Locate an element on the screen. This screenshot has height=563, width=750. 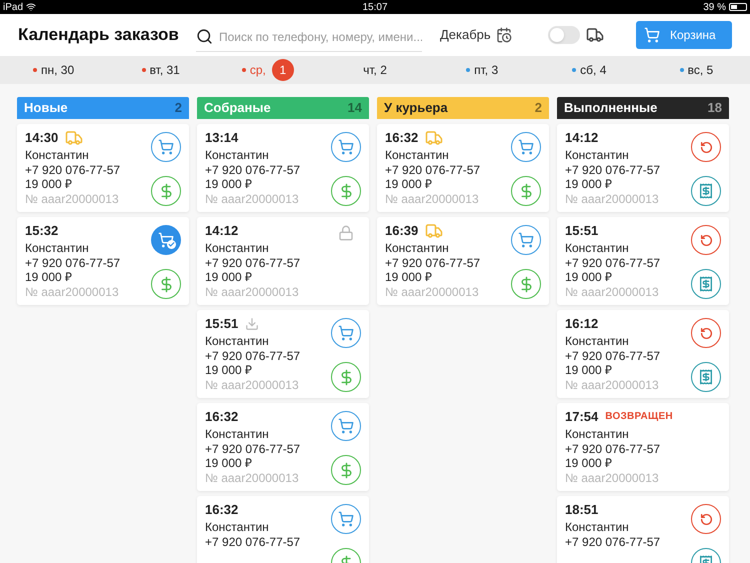
status-label: ВОЗВРАЩЕН is located at coordinates (639, 417).